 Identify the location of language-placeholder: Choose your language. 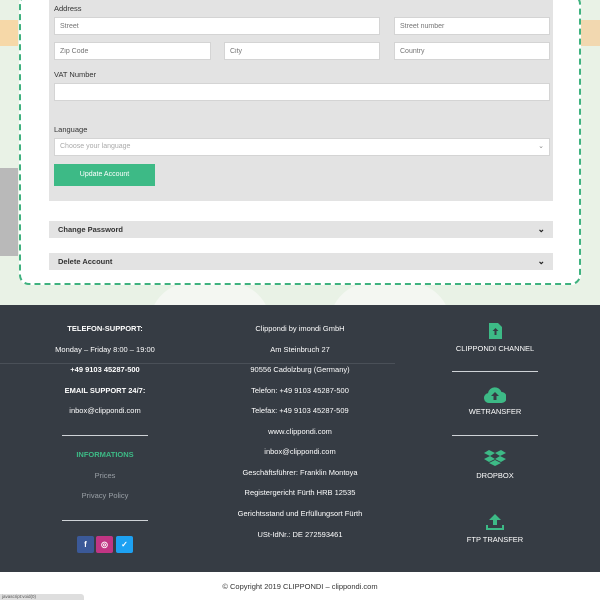
(95, 146).